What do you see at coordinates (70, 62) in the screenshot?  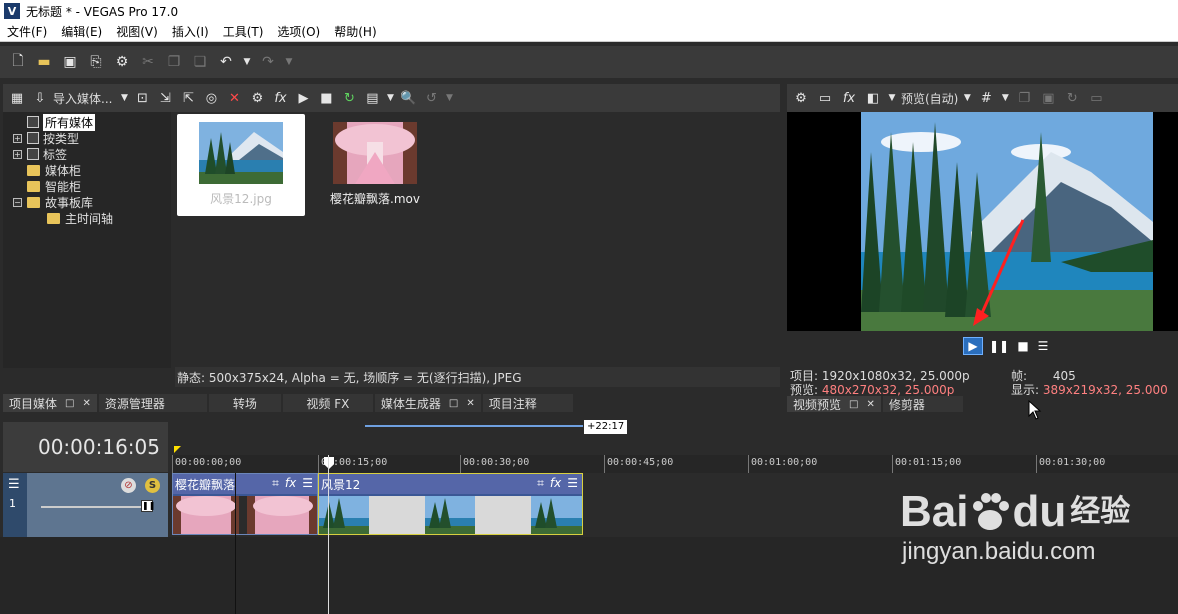 I see `save-icon: ▣` at bounding box center [70, 62].